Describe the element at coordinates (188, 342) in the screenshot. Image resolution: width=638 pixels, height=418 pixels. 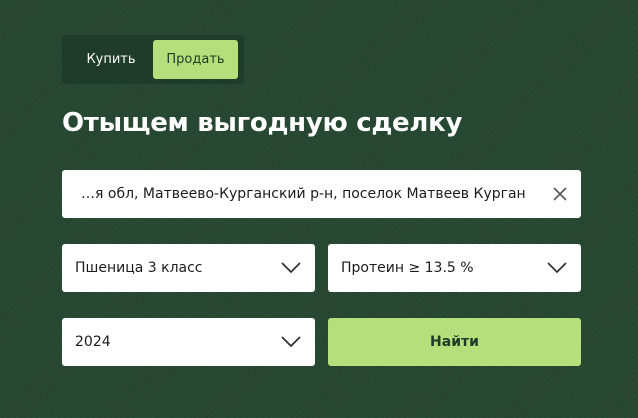
I see `year-select: 2024` at that location.